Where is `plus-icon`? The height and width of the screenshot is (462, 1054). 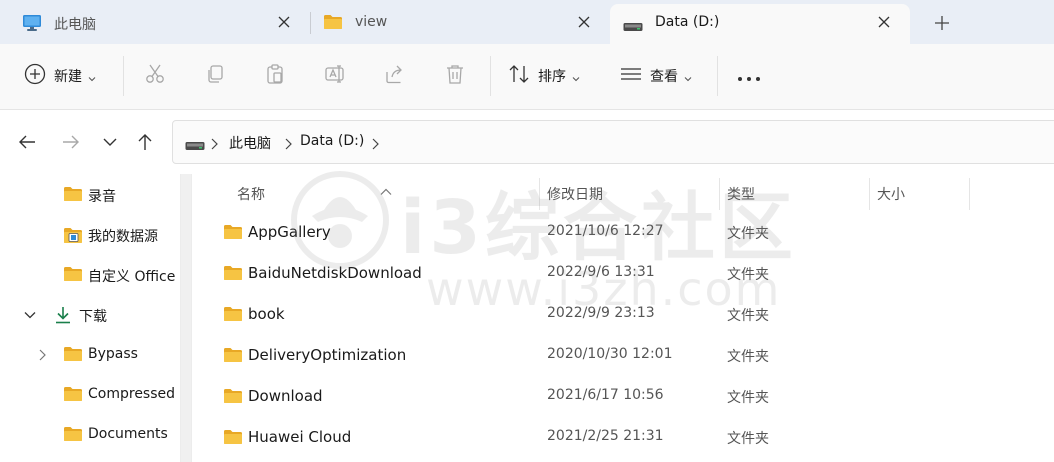 plus-icon is located at coordinates (942, 23).